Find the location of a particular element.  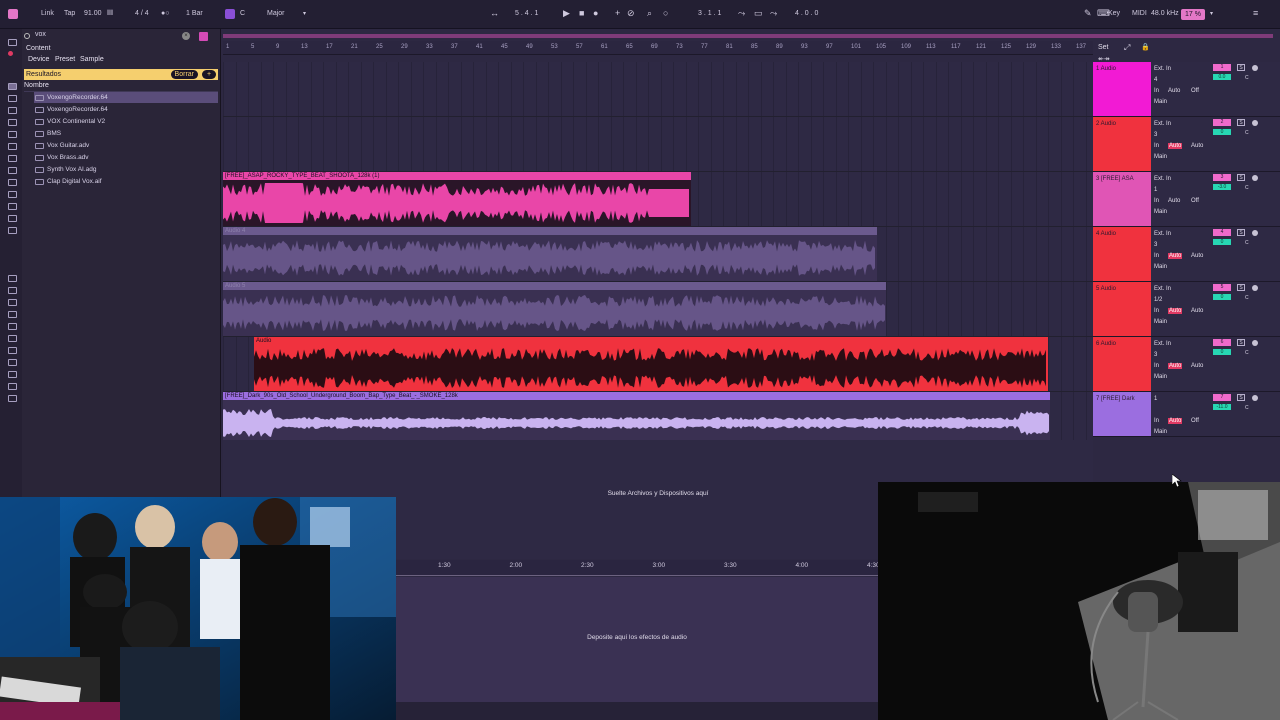

audio-clip: Audio is located at coordinates (651, 364).